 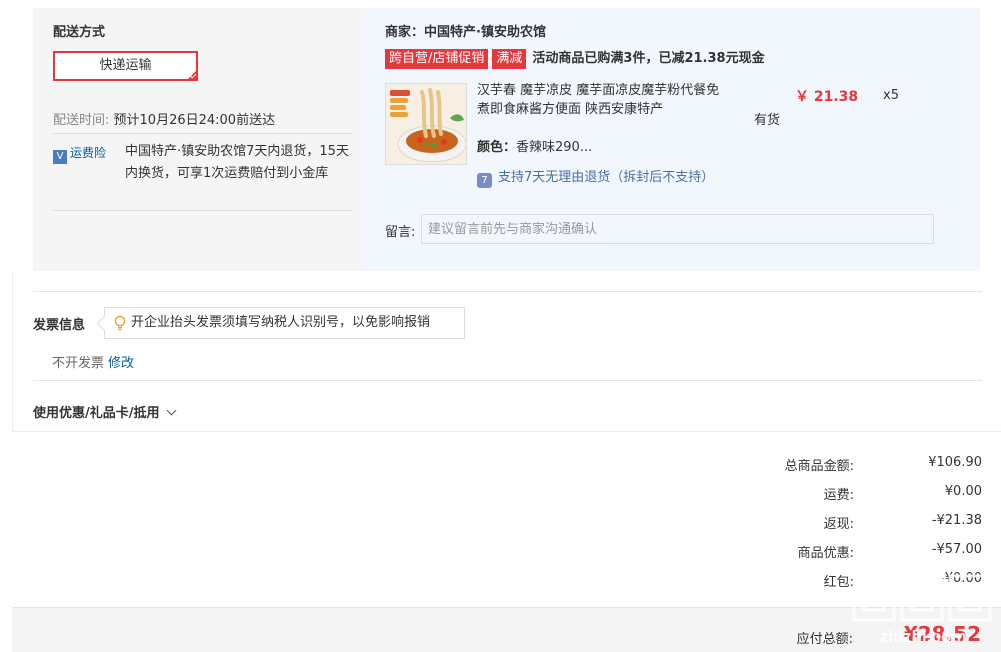 I want to click on summary-row-discount: 商品优惠: -¥57.00, so click(x=832, y=552).